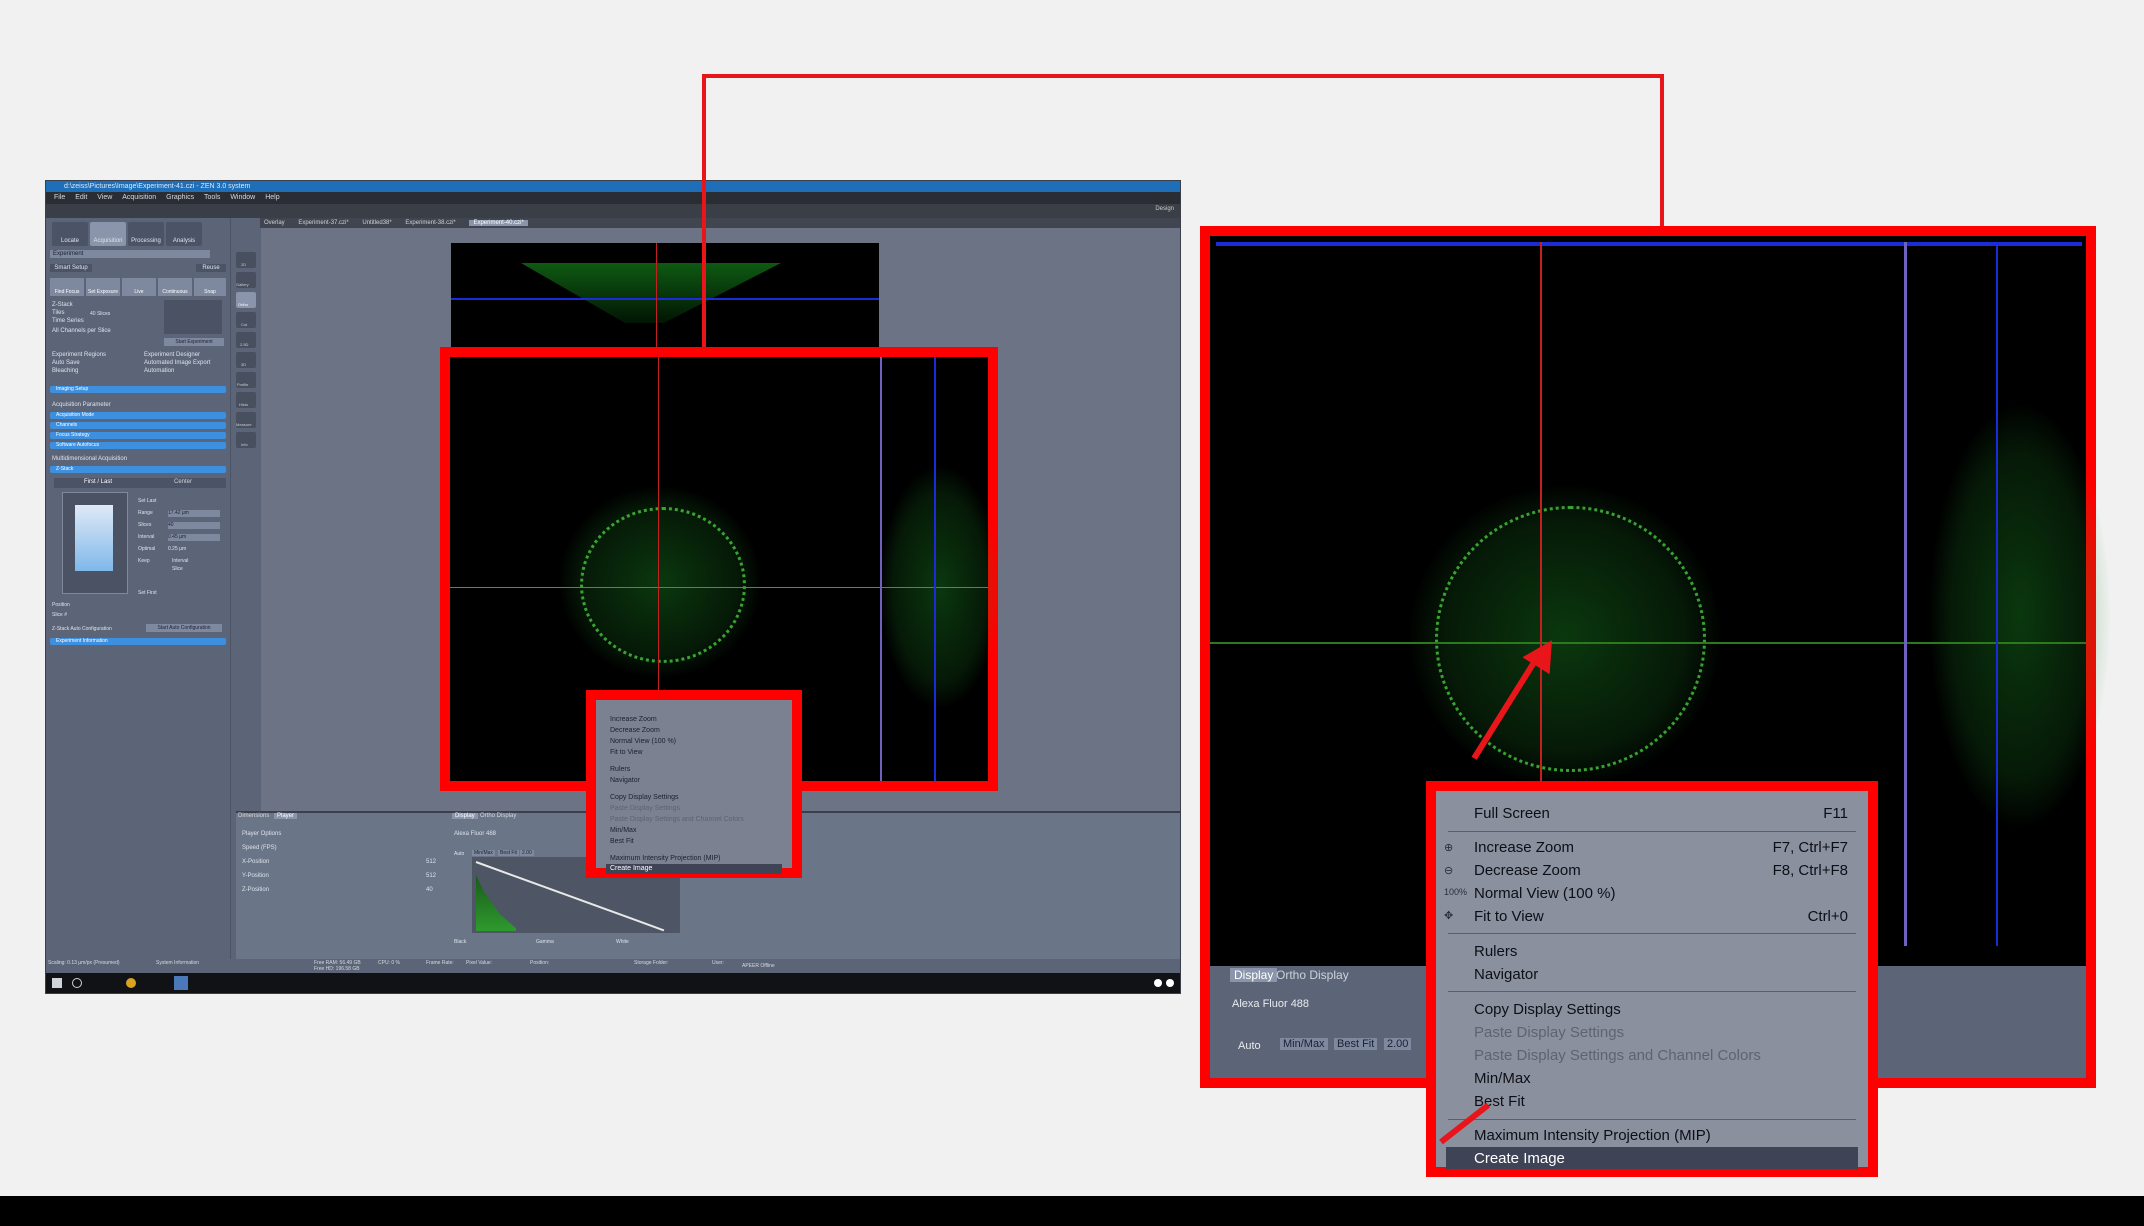  Describe the element at coordinates (246, 340) in the screenshot. I see `tool-25d: 2.5D` at that location.